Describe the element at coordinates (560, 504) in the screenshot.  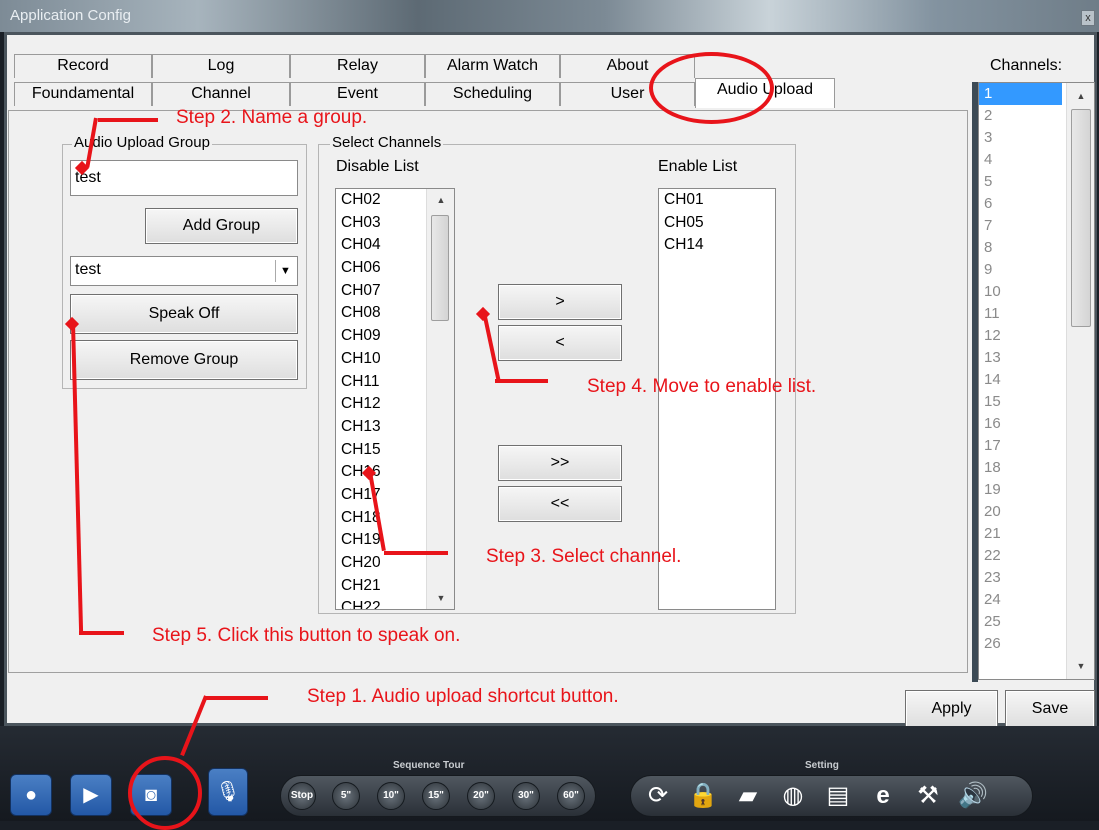
I see `move-all-left-button: <<` at that location.